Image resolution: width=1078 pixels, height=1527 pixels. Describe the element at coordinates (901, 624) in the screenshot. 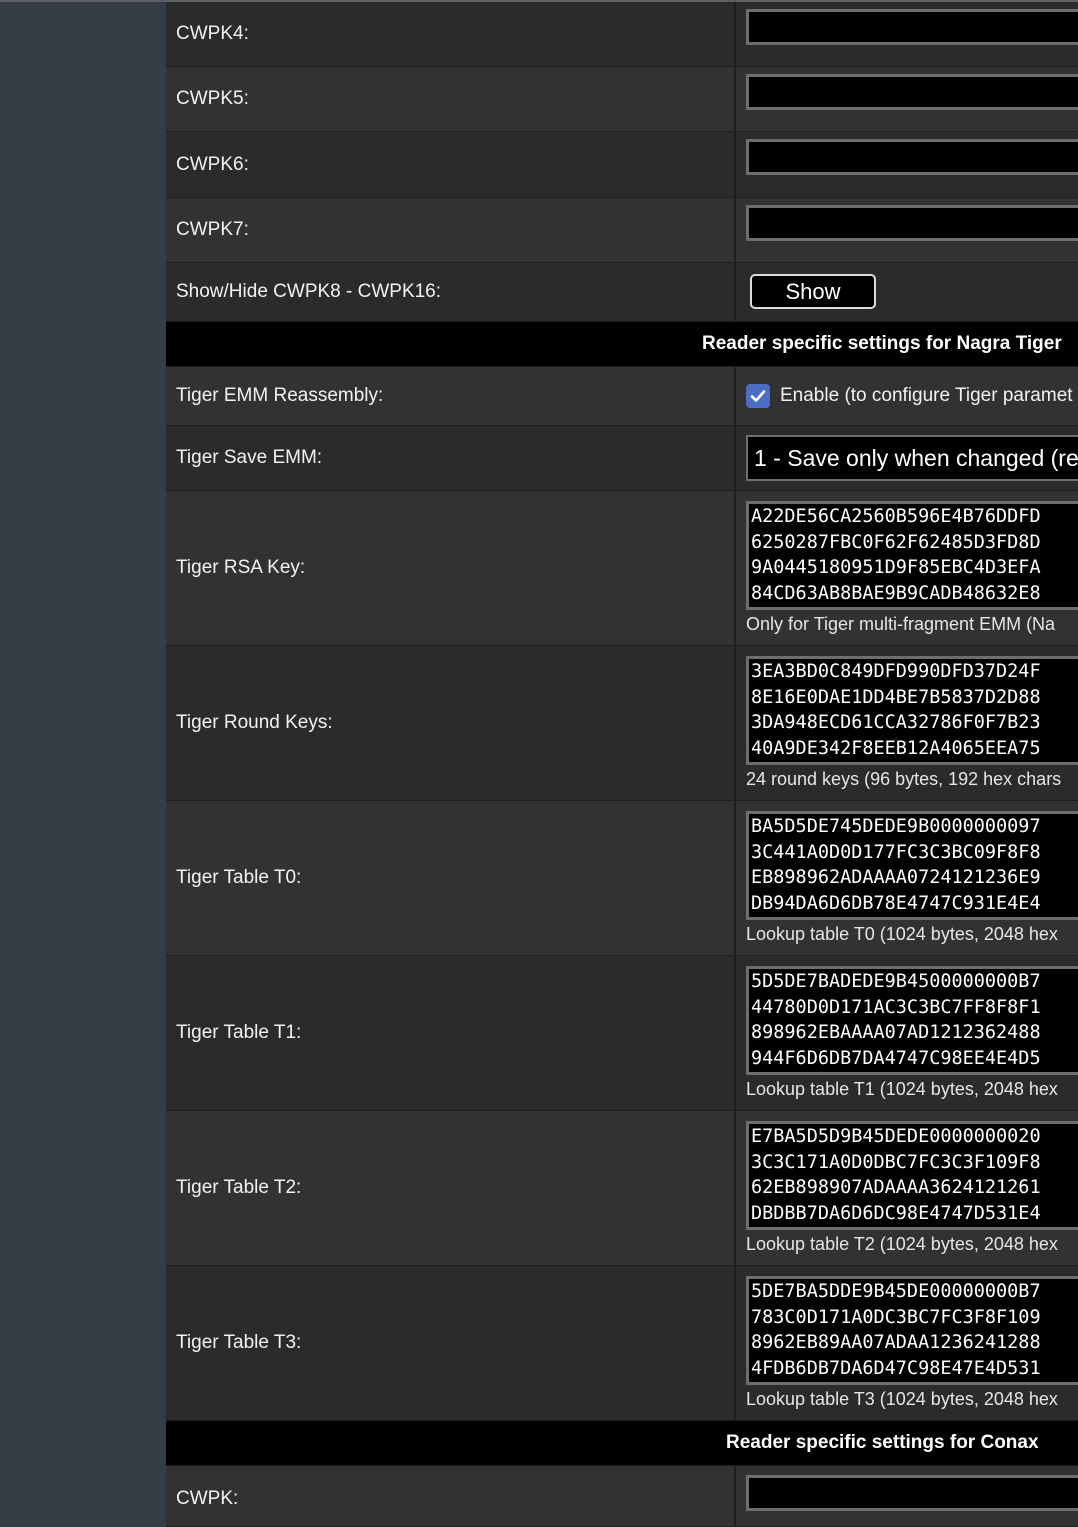

I see `tiger-rsa-key-hint: Only for Tiger multi-fragment EMM (Na` at that location.